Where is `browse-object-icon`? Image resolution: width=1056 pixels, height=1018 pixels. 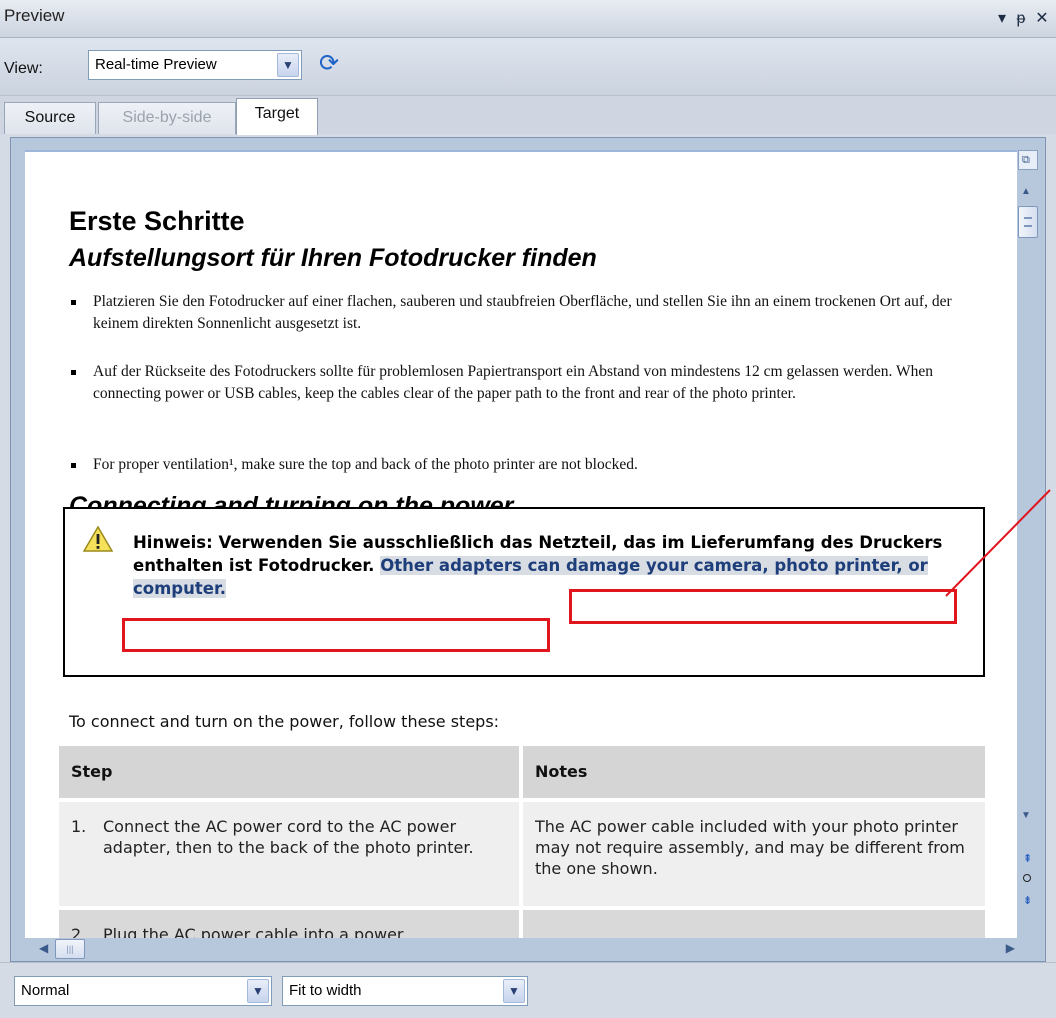
browse-object-icon is located at coordinates (1027, 878).